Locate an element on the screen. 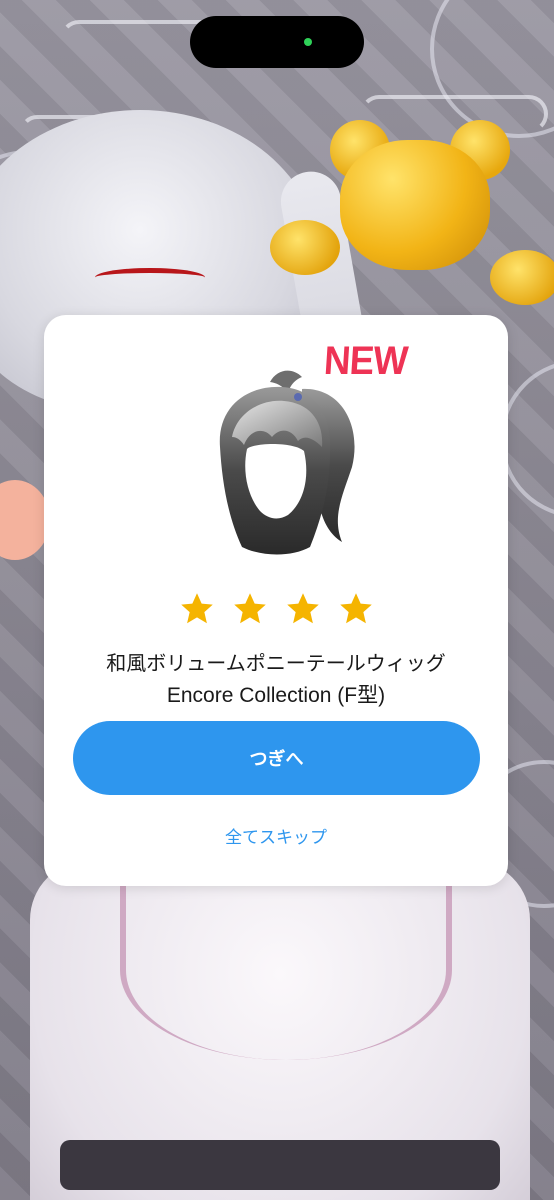 Image resolution: width=554 pixels, height=1200 pixels. avatar-eye is located at coordinates (150, 277).